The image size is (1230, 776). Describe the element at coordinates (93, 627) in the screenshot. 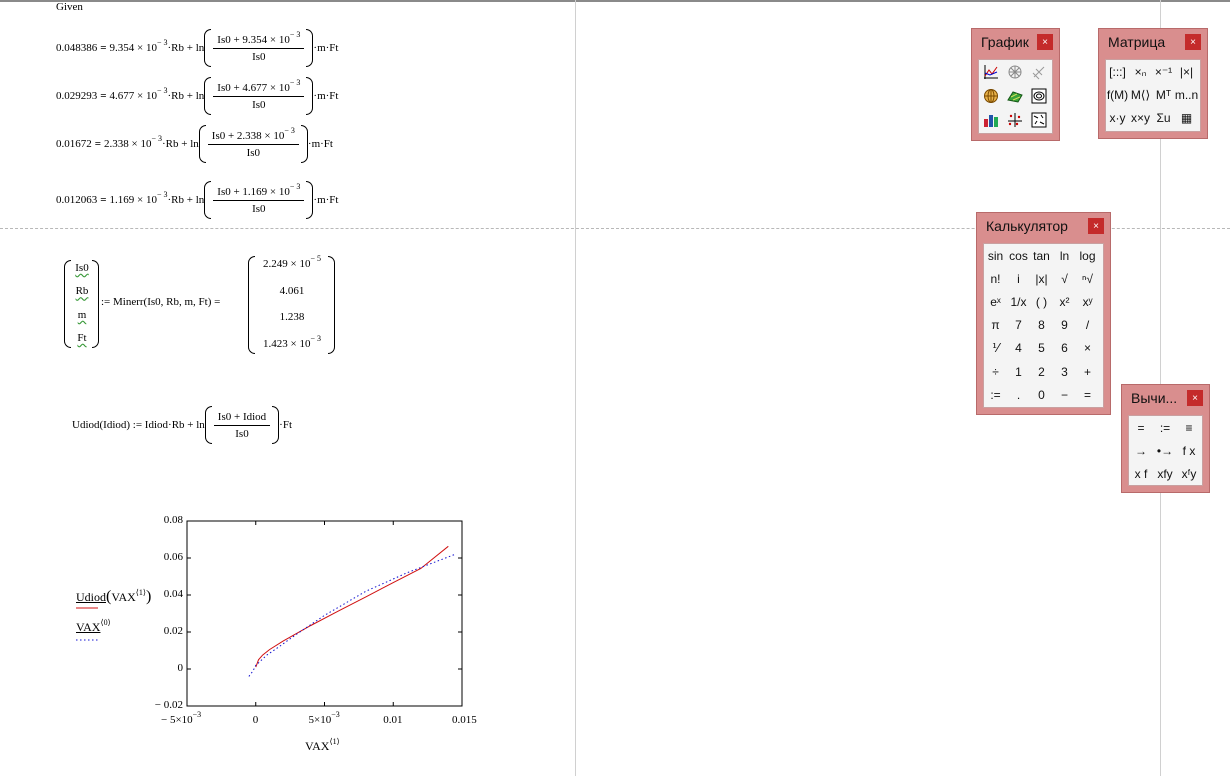

I see `legend-vax: VAX⟨0⟩` at that location.